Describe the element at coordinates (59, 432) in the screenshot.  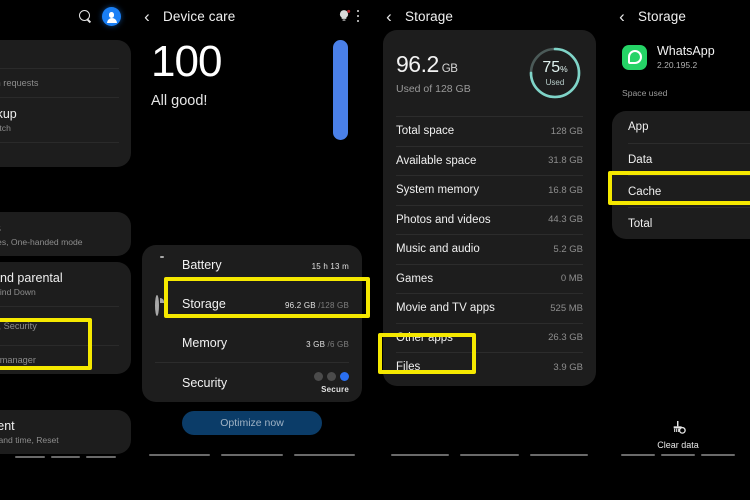
I see `settings-row: agement ut, Date and time, Reset` at that location.